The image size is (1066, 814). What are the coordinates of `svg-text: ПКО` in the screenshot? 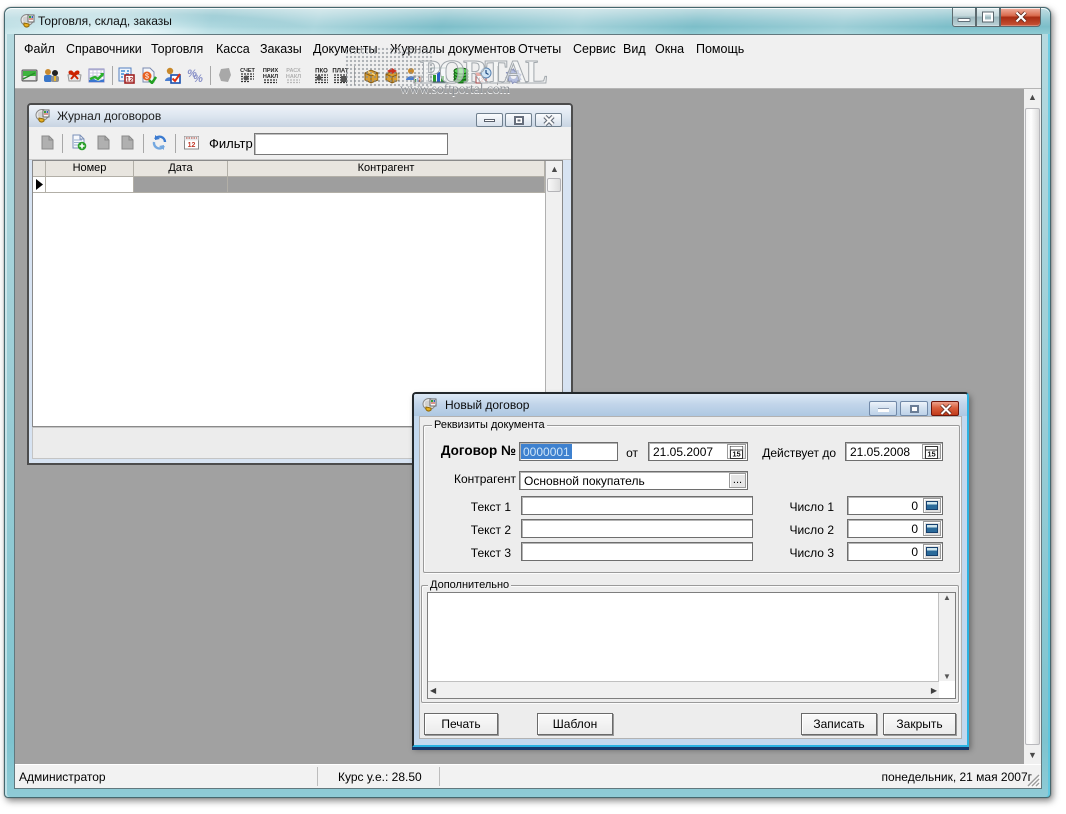 It's located at (321, 72).